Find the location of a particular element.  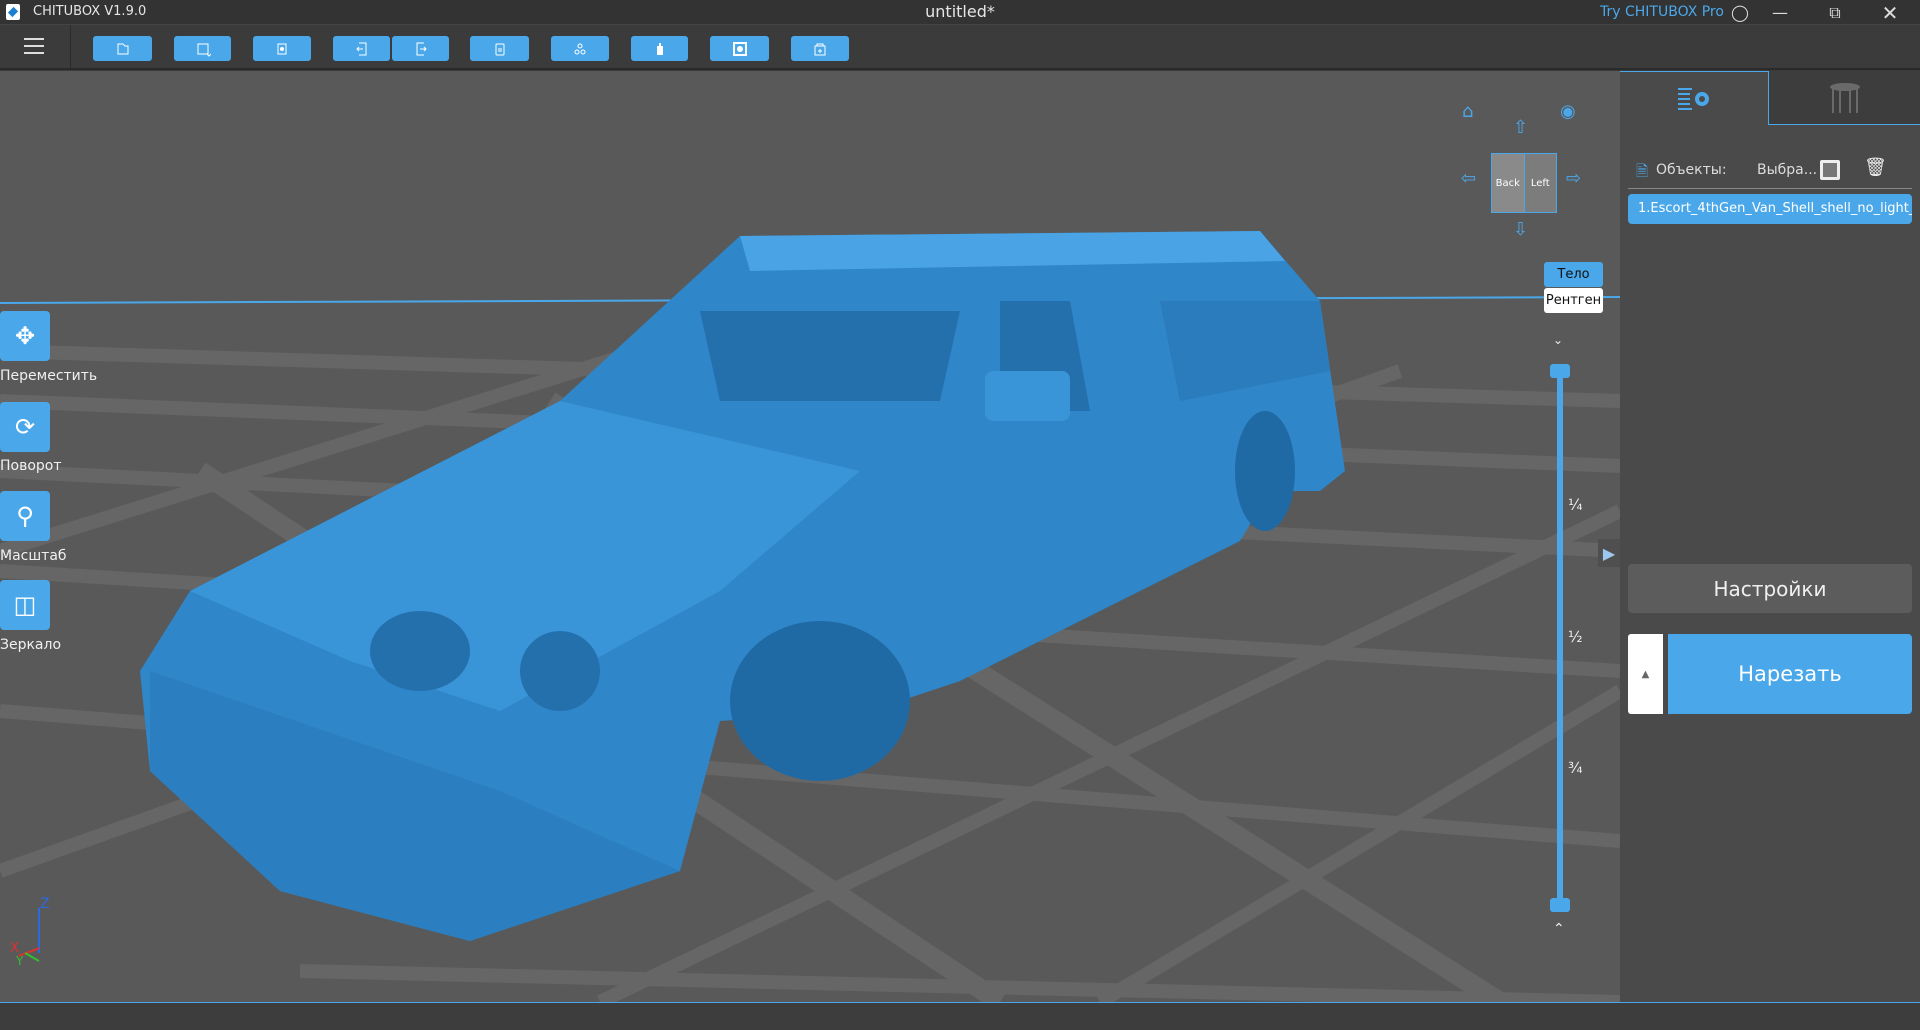

settings-list-icon is located at coordinates (1693, 98).